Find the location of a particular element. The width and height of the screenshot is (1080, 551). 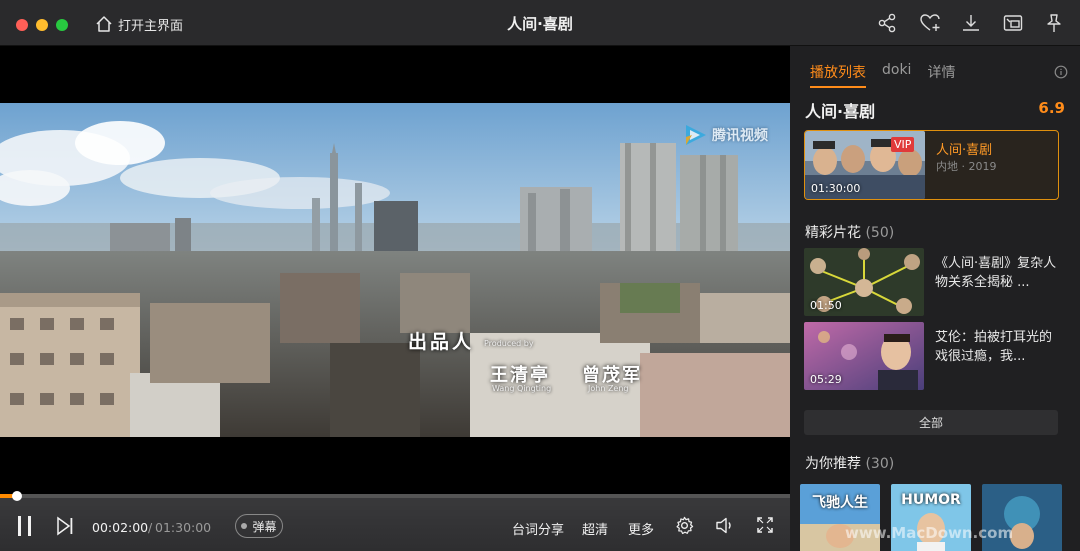

info-icon is located at coordinates (1061, 72).